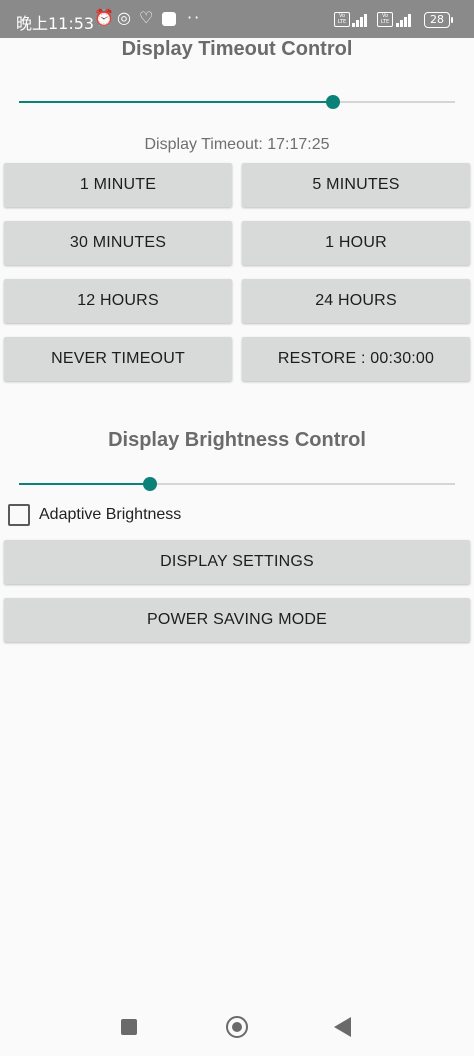 This screenshot has width=474, height=1056. Describe the element at coordinates (118, 243) in the screenshot. I see `thirty-minutes-button: 30 MINUTES` at that location.